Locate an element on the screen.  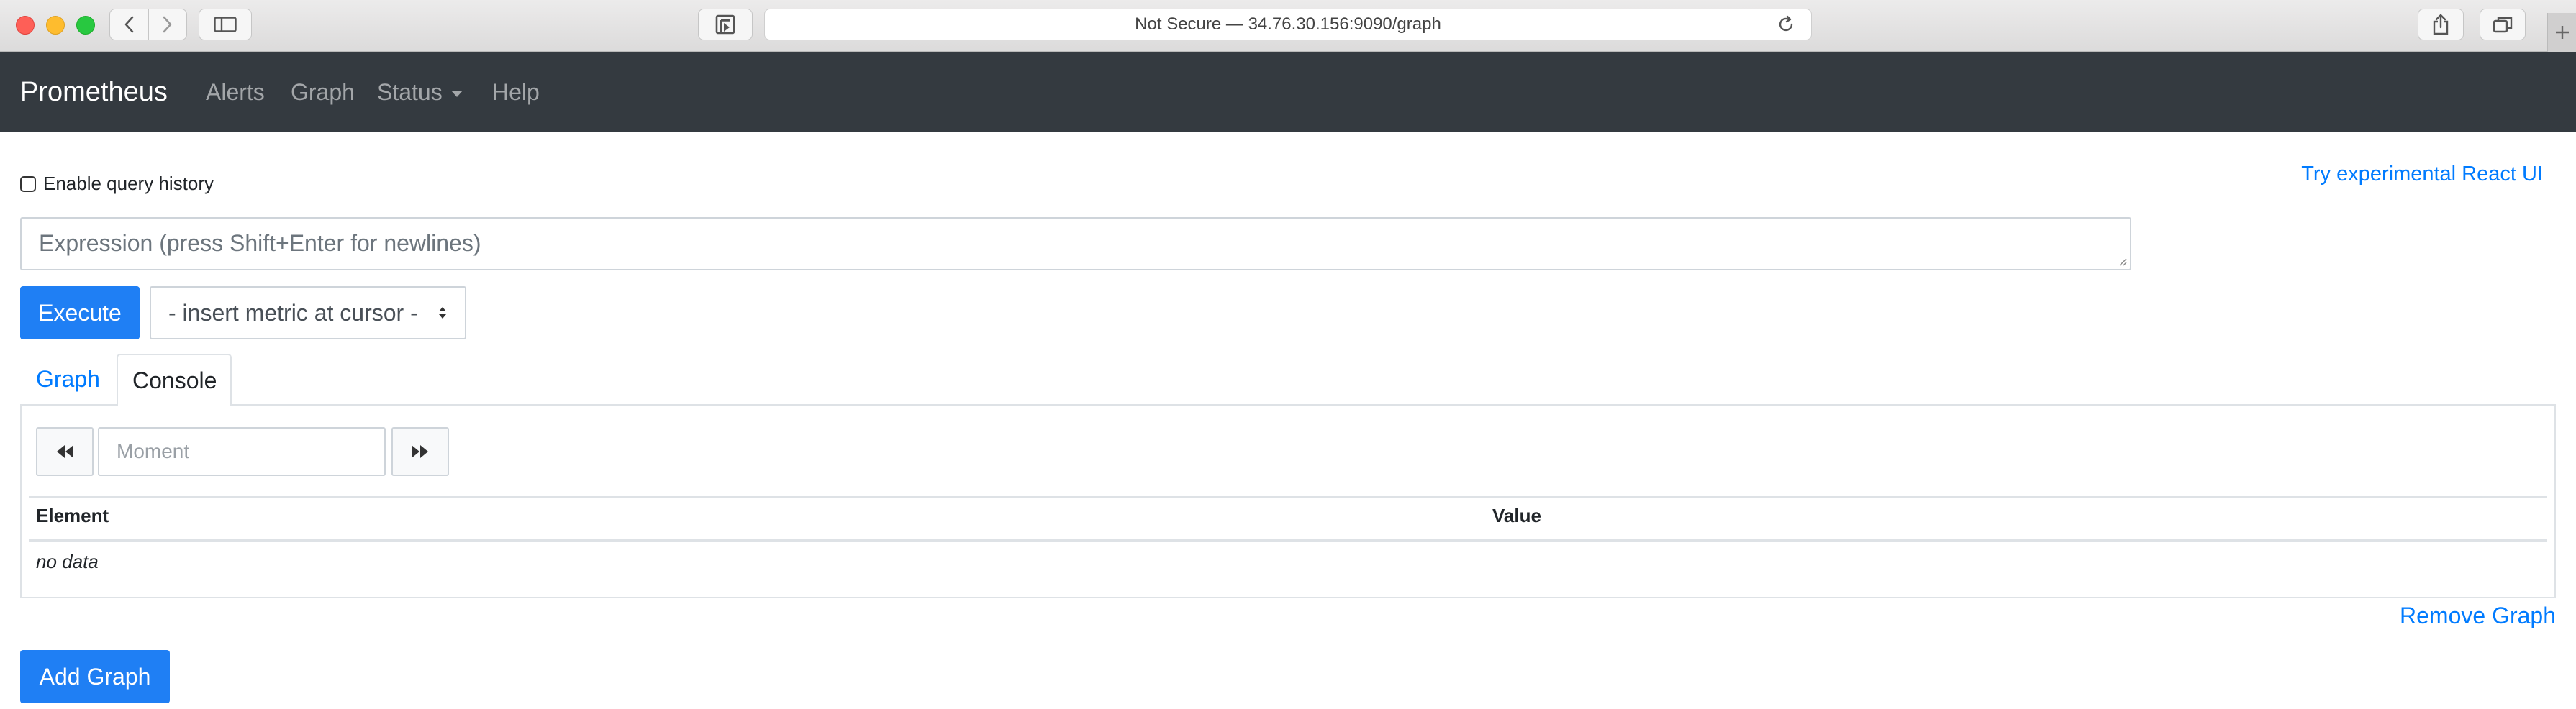
insert-metric-select: - insert metric at cursor - is located at coordinates (308, 312).